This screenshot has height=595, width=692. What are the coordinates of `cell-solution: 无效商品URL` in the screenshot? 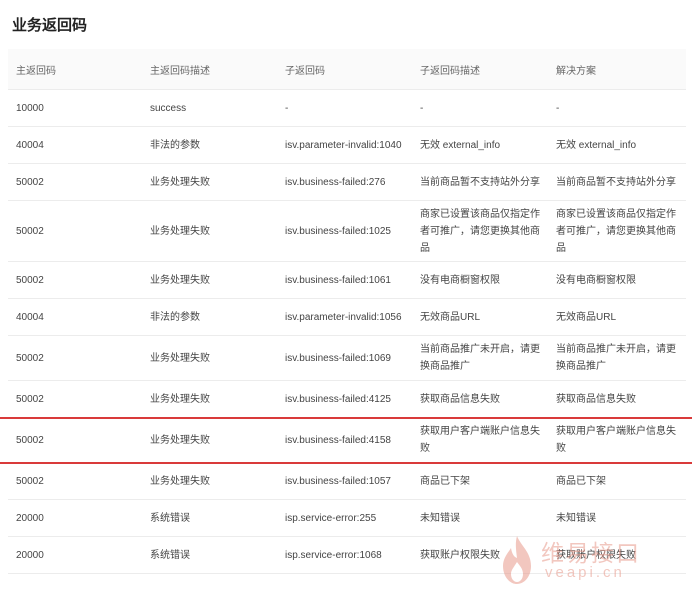 It's located at (617, 317).